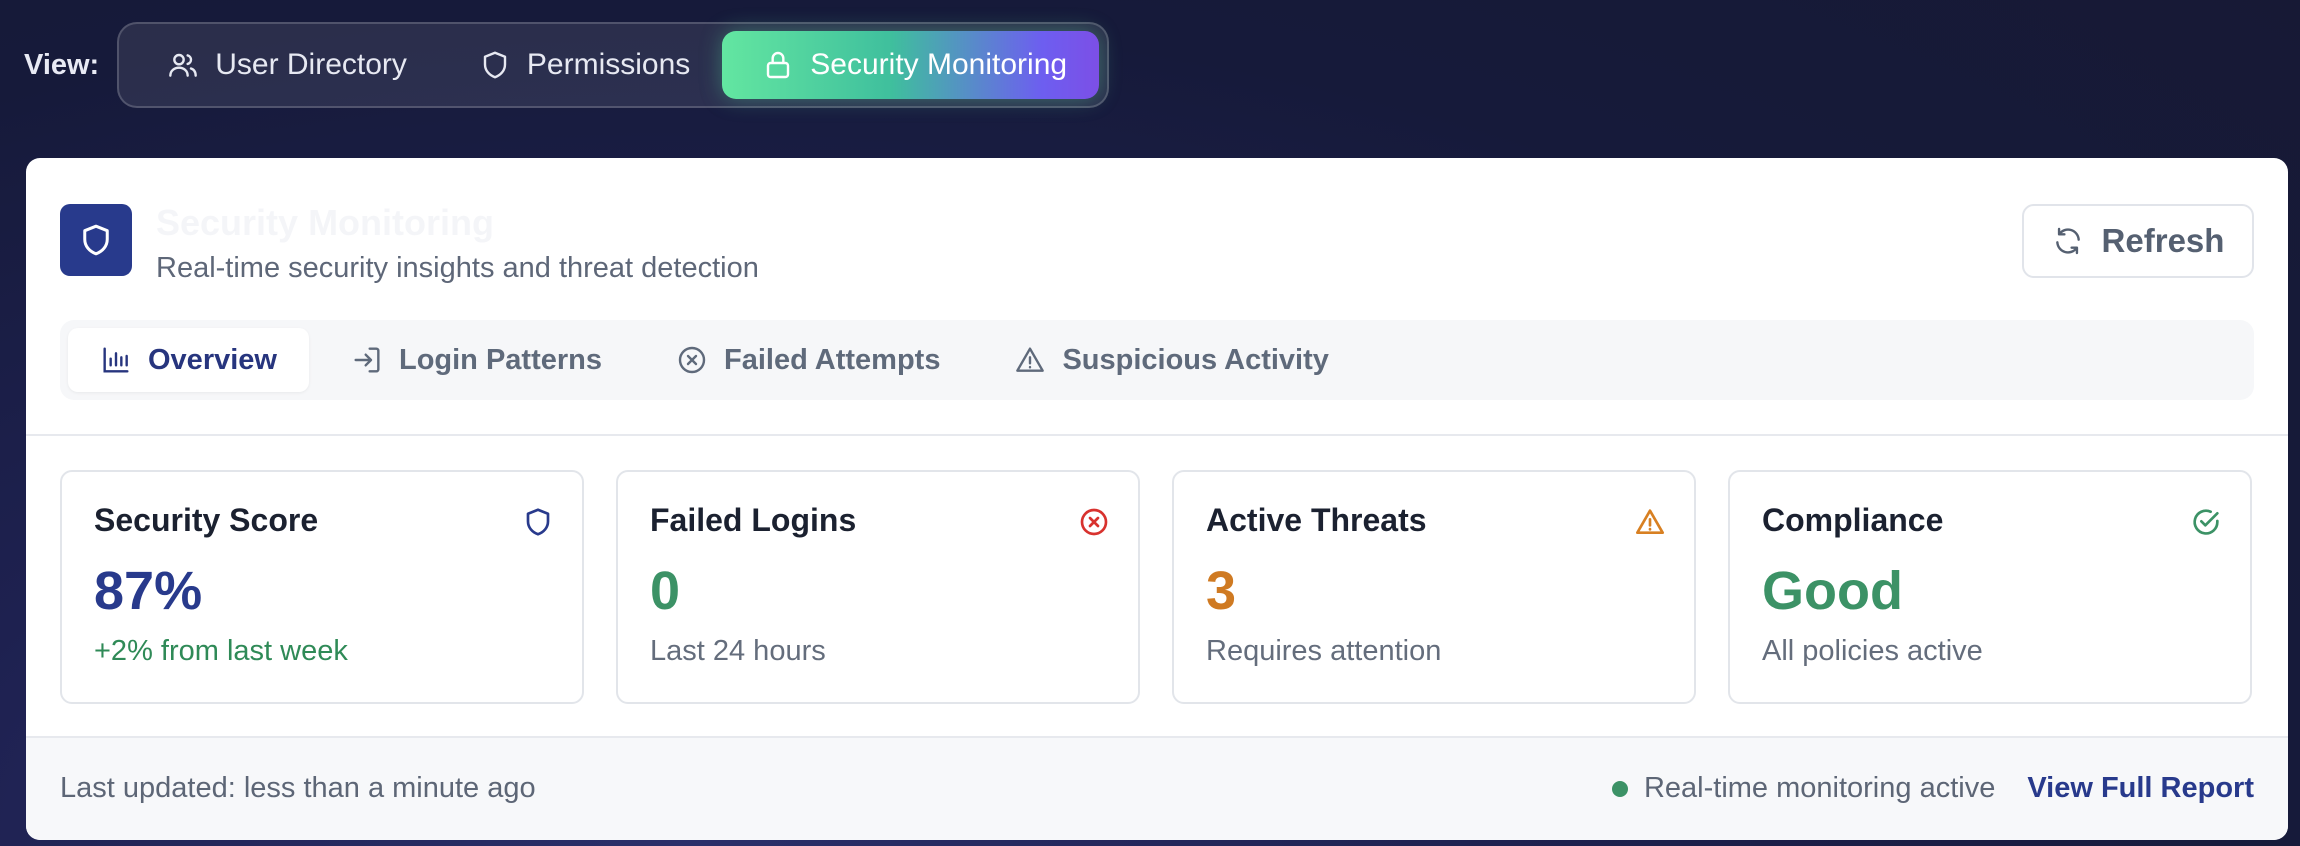 The height and width of the screenshot is (846, 2300). I want to click on tab-failed-attempts: Failed Attempts, so click(808, 360).